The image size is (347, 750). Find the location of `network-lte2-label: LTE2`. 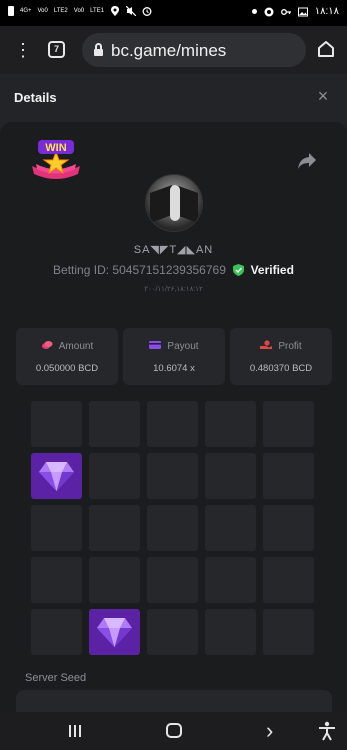

network-lte2-label: LTE2 is located at coordinates (60, 11).